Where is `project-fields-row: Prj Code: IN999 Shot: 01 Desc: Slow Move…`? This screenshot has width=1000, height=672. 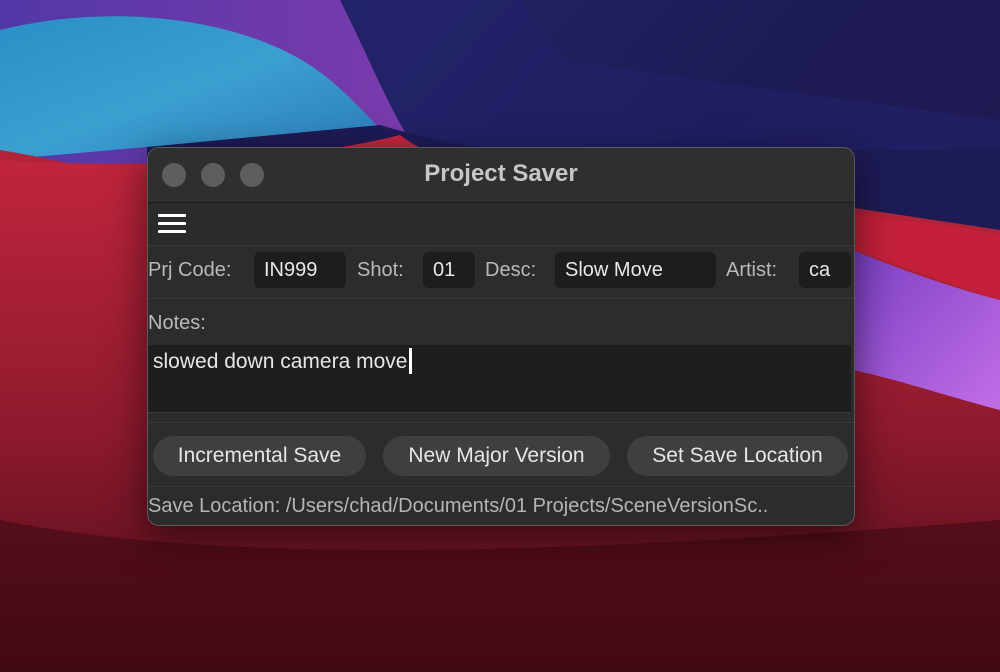 project-fields-row: Prj Code: IN999 Shot: 01 Desc: Slow Move… is located at coordinates (501, 272).